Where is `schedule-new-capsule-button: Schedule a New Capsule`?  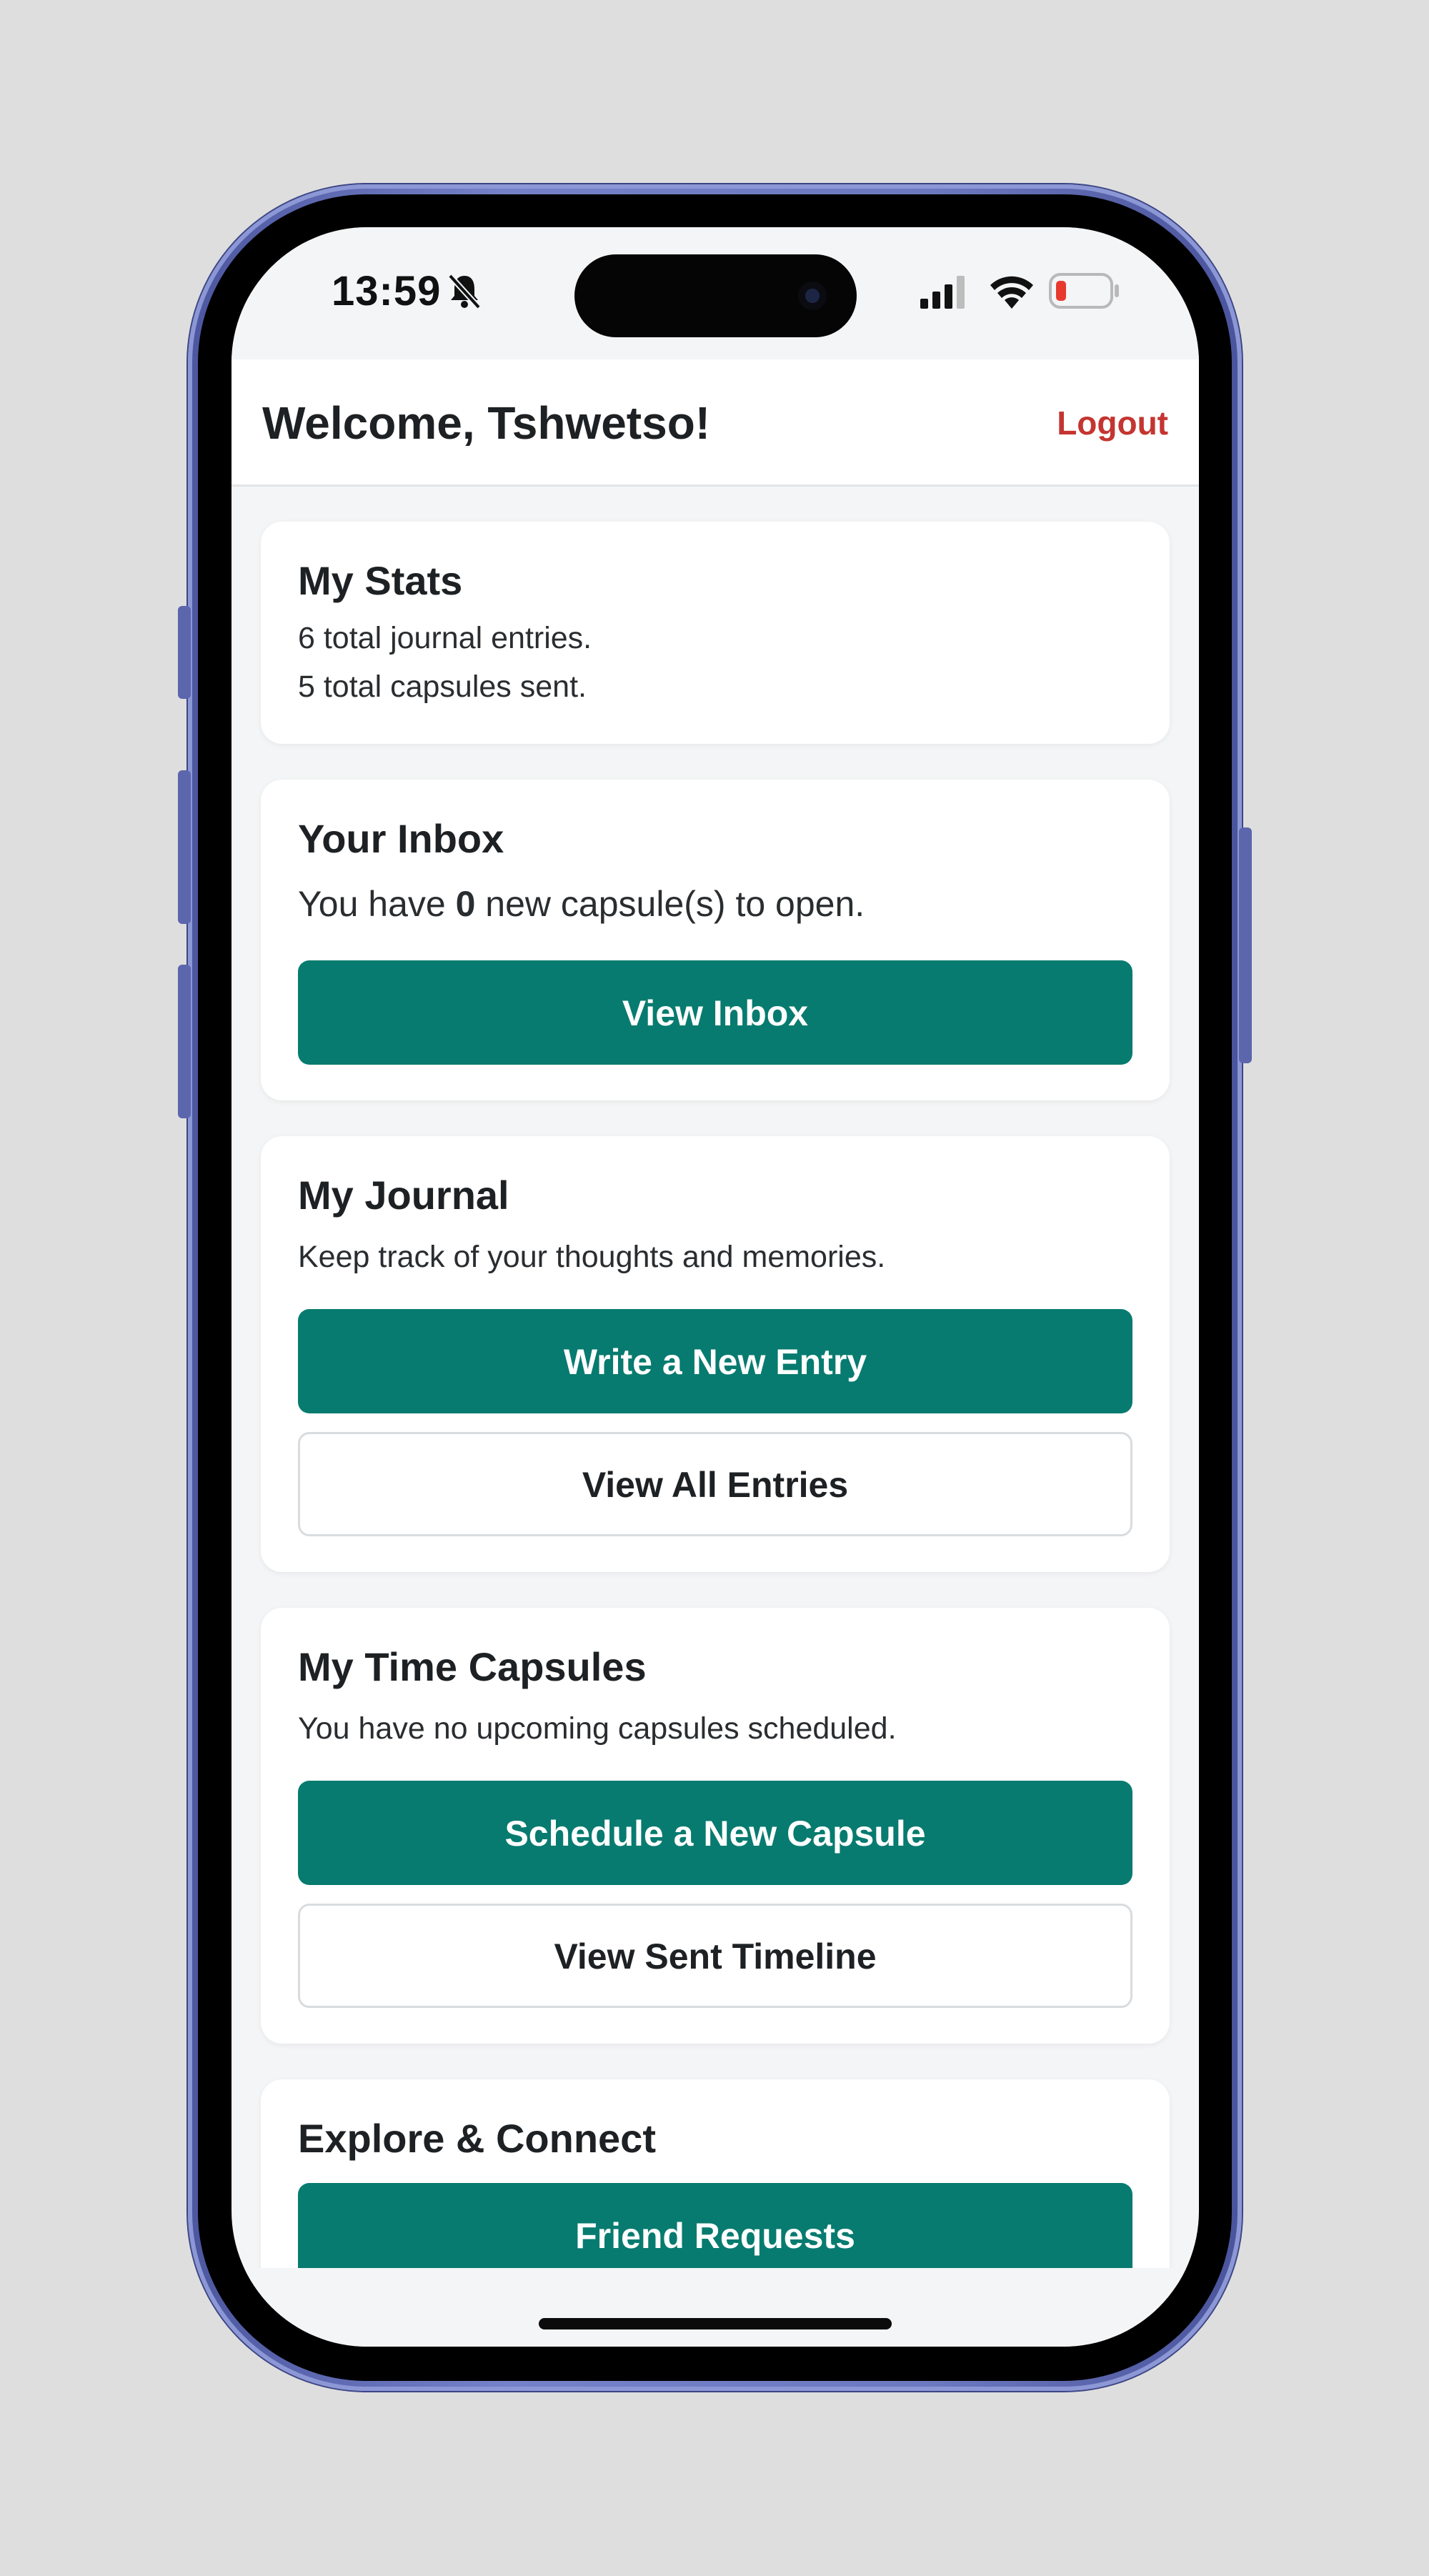
schedule-new-capsule-button: Schedule a New Capsule is located at coordinates (715, 1833).